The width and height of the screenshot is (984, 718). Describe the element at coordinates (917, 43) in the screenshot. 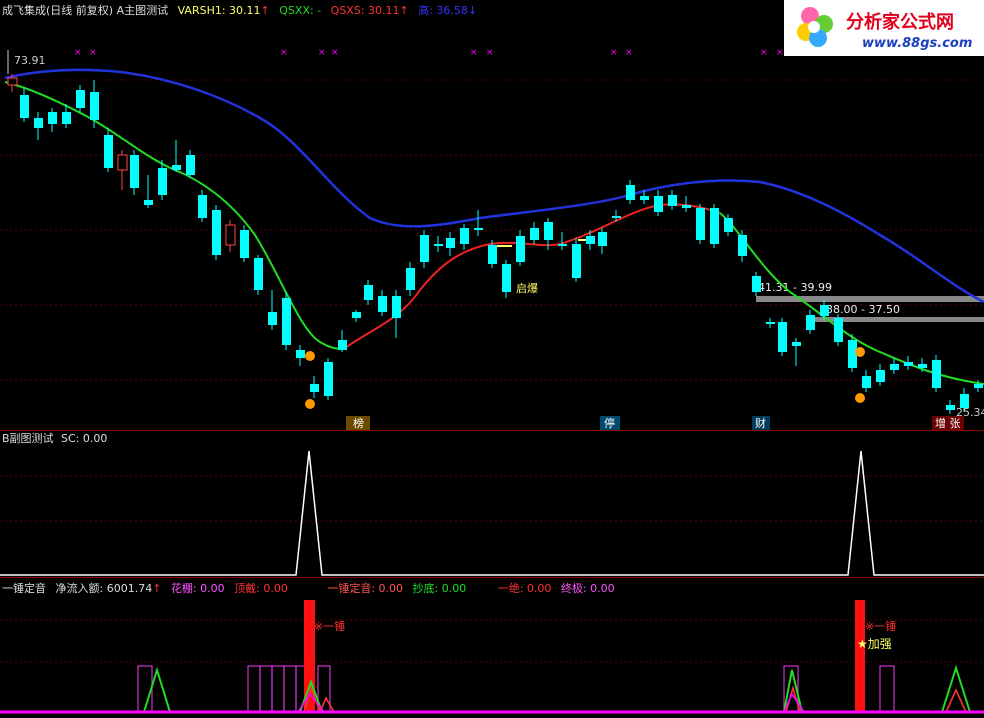

I see `logo-url: www.88gs.com` at that location.